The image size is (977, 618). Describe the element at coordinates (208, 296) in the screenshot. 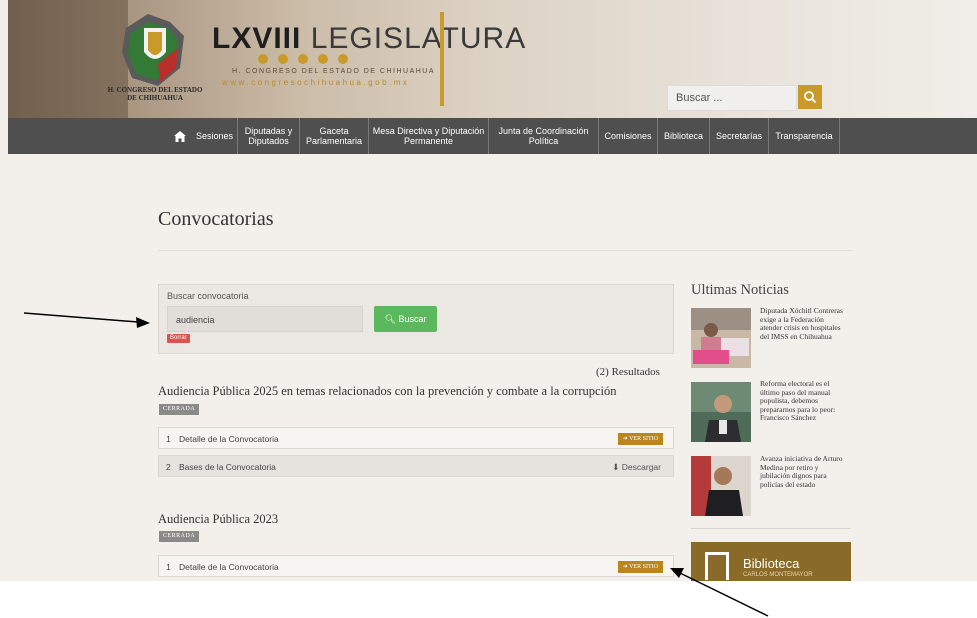

I see `search-label: Buscar convocatoria` at that location.